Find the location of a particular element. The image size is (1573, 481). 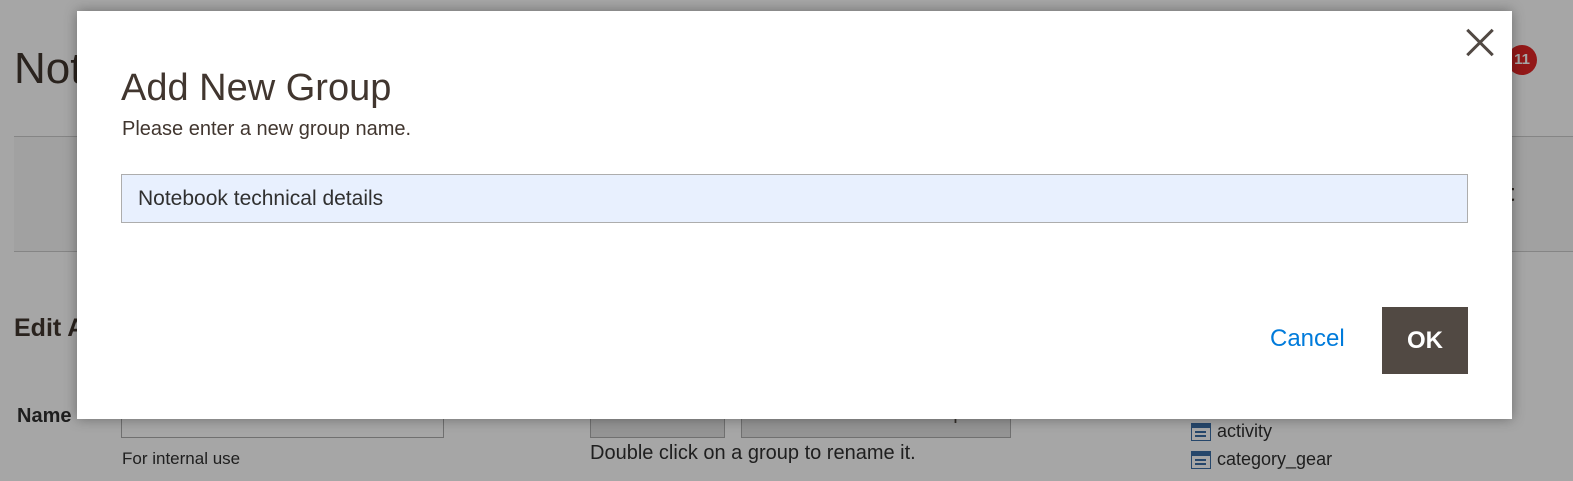

modal-prompt: Please enter a new group name. is located at coordinates (267, 129).